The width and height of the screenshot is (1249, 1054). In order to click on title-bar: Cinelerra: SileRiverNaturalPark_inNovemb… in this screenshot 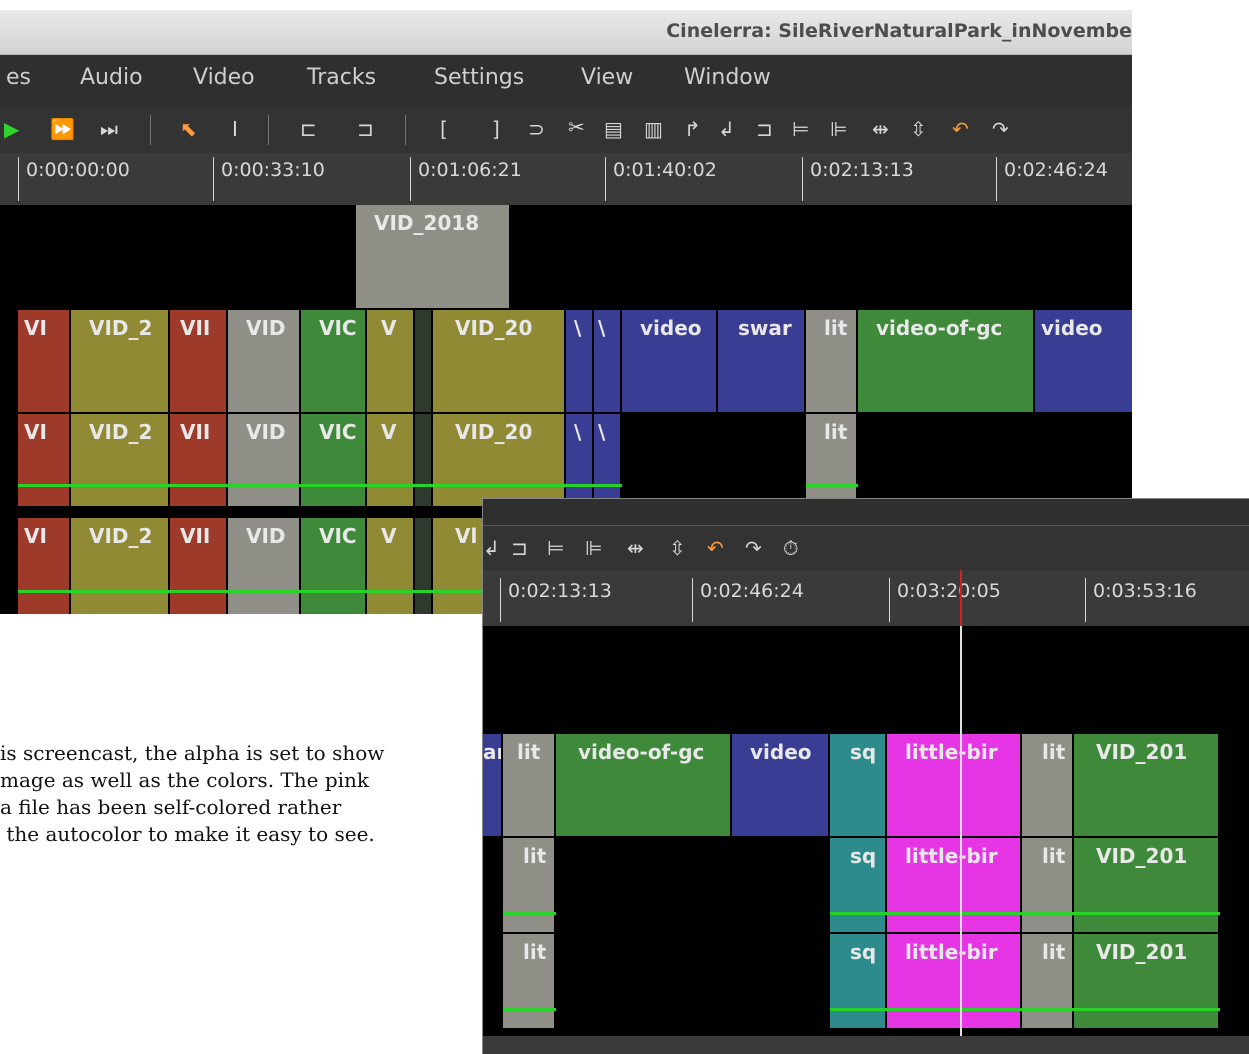, I will do `click(566, 32)`.